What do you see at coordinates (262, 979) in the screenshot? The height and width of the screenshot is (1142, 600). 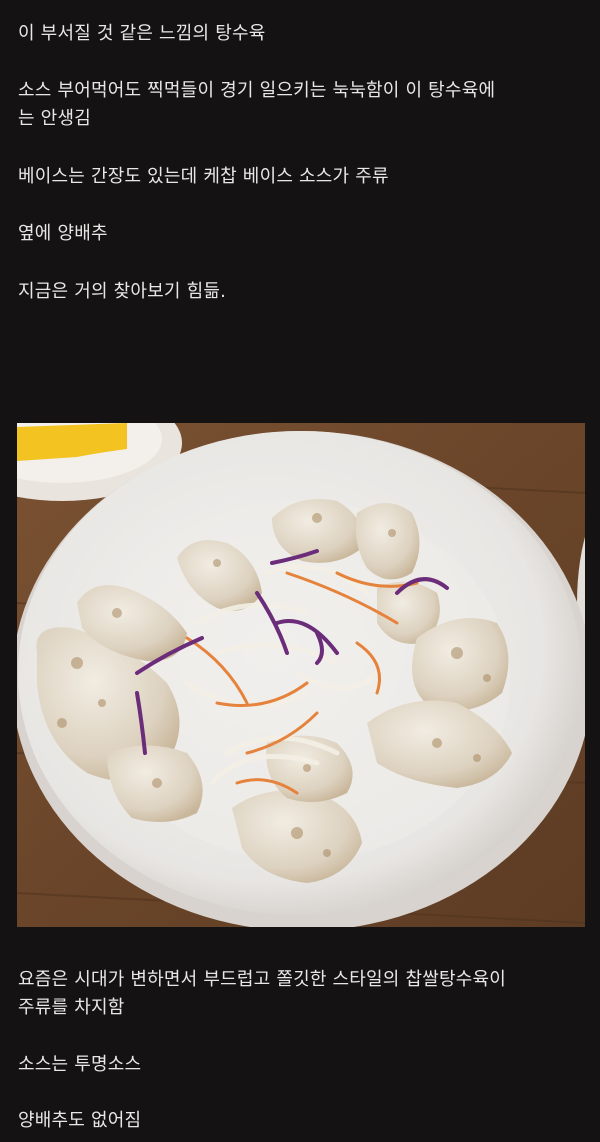 I see `post-text-line-7: 요즘은 시대가 변하면서 부드럽고 쫄깃한 스타일의 찹쌀탕수육이` at bounding box center [262, 979].